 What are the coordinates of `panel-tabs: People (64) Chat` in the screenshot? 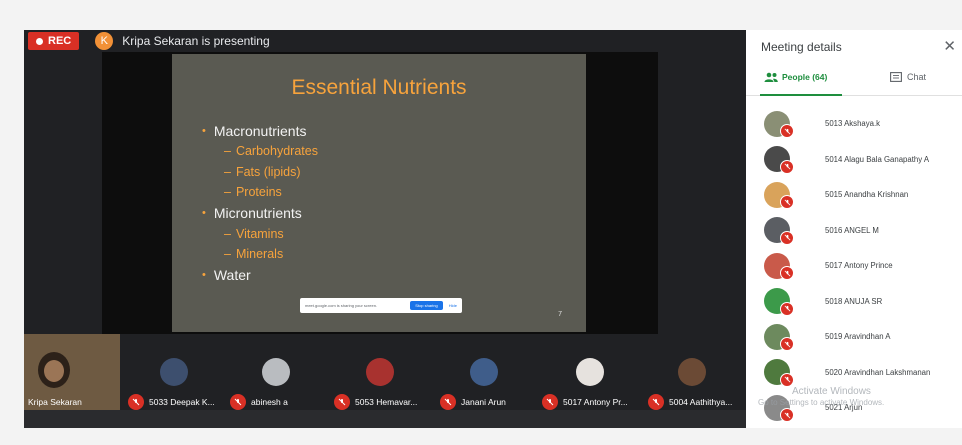 It's located at (854, 82).